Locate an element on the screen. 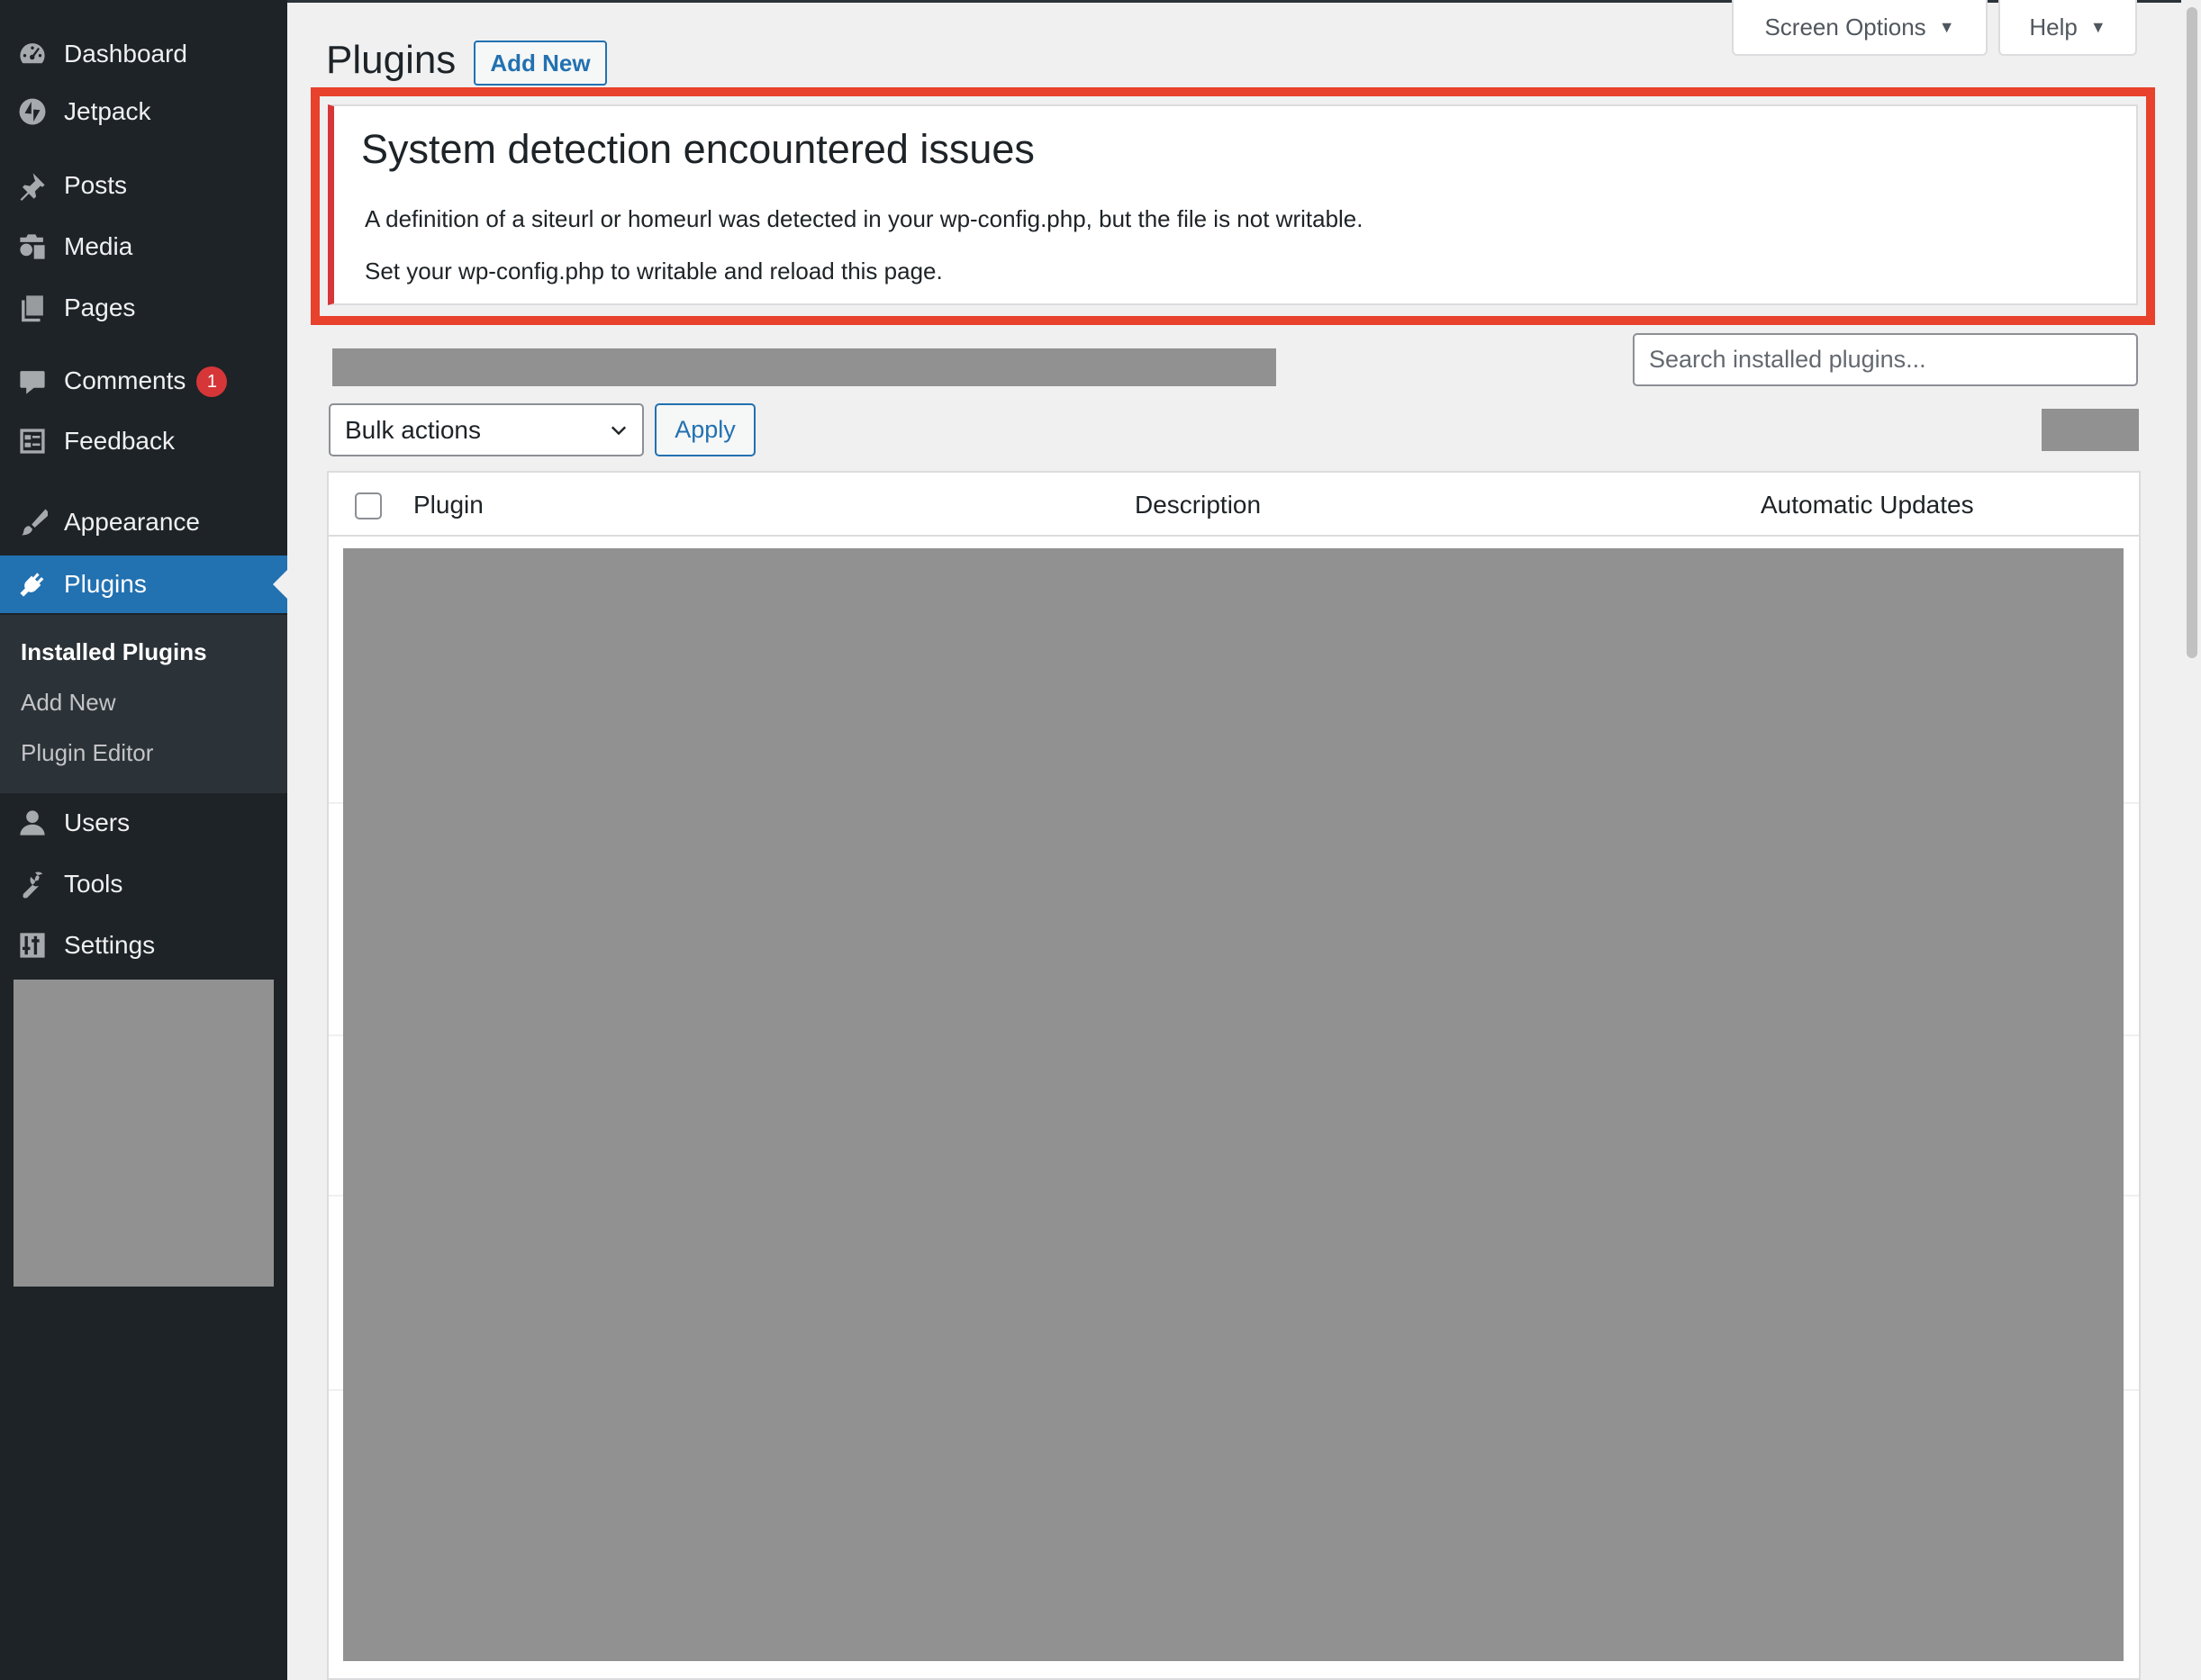 The height and width of the screenshot is (1680, 2201). sidebar-item-dashboard: Dashboard is located at coordinates (143, 54).